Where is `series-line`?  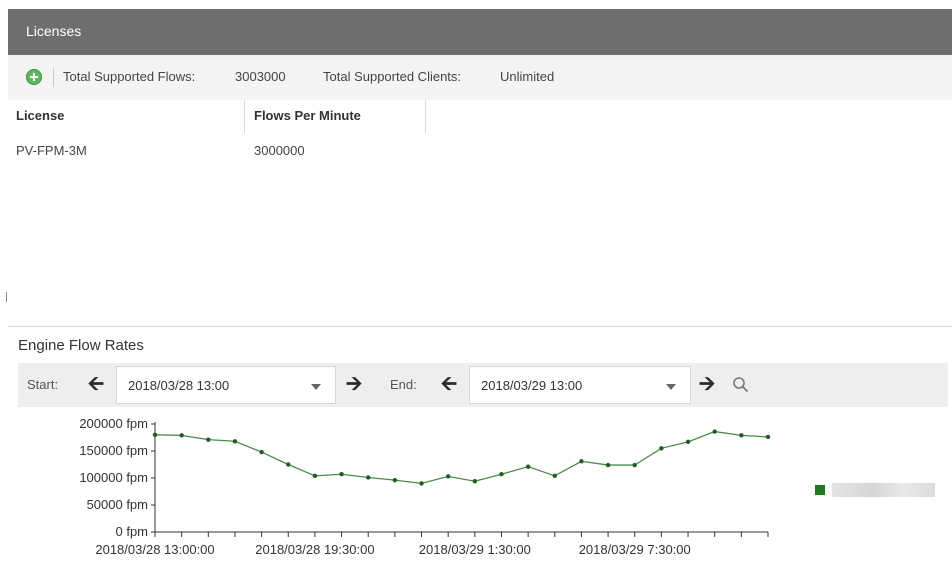
series-line is located at coordinates (461, 457).